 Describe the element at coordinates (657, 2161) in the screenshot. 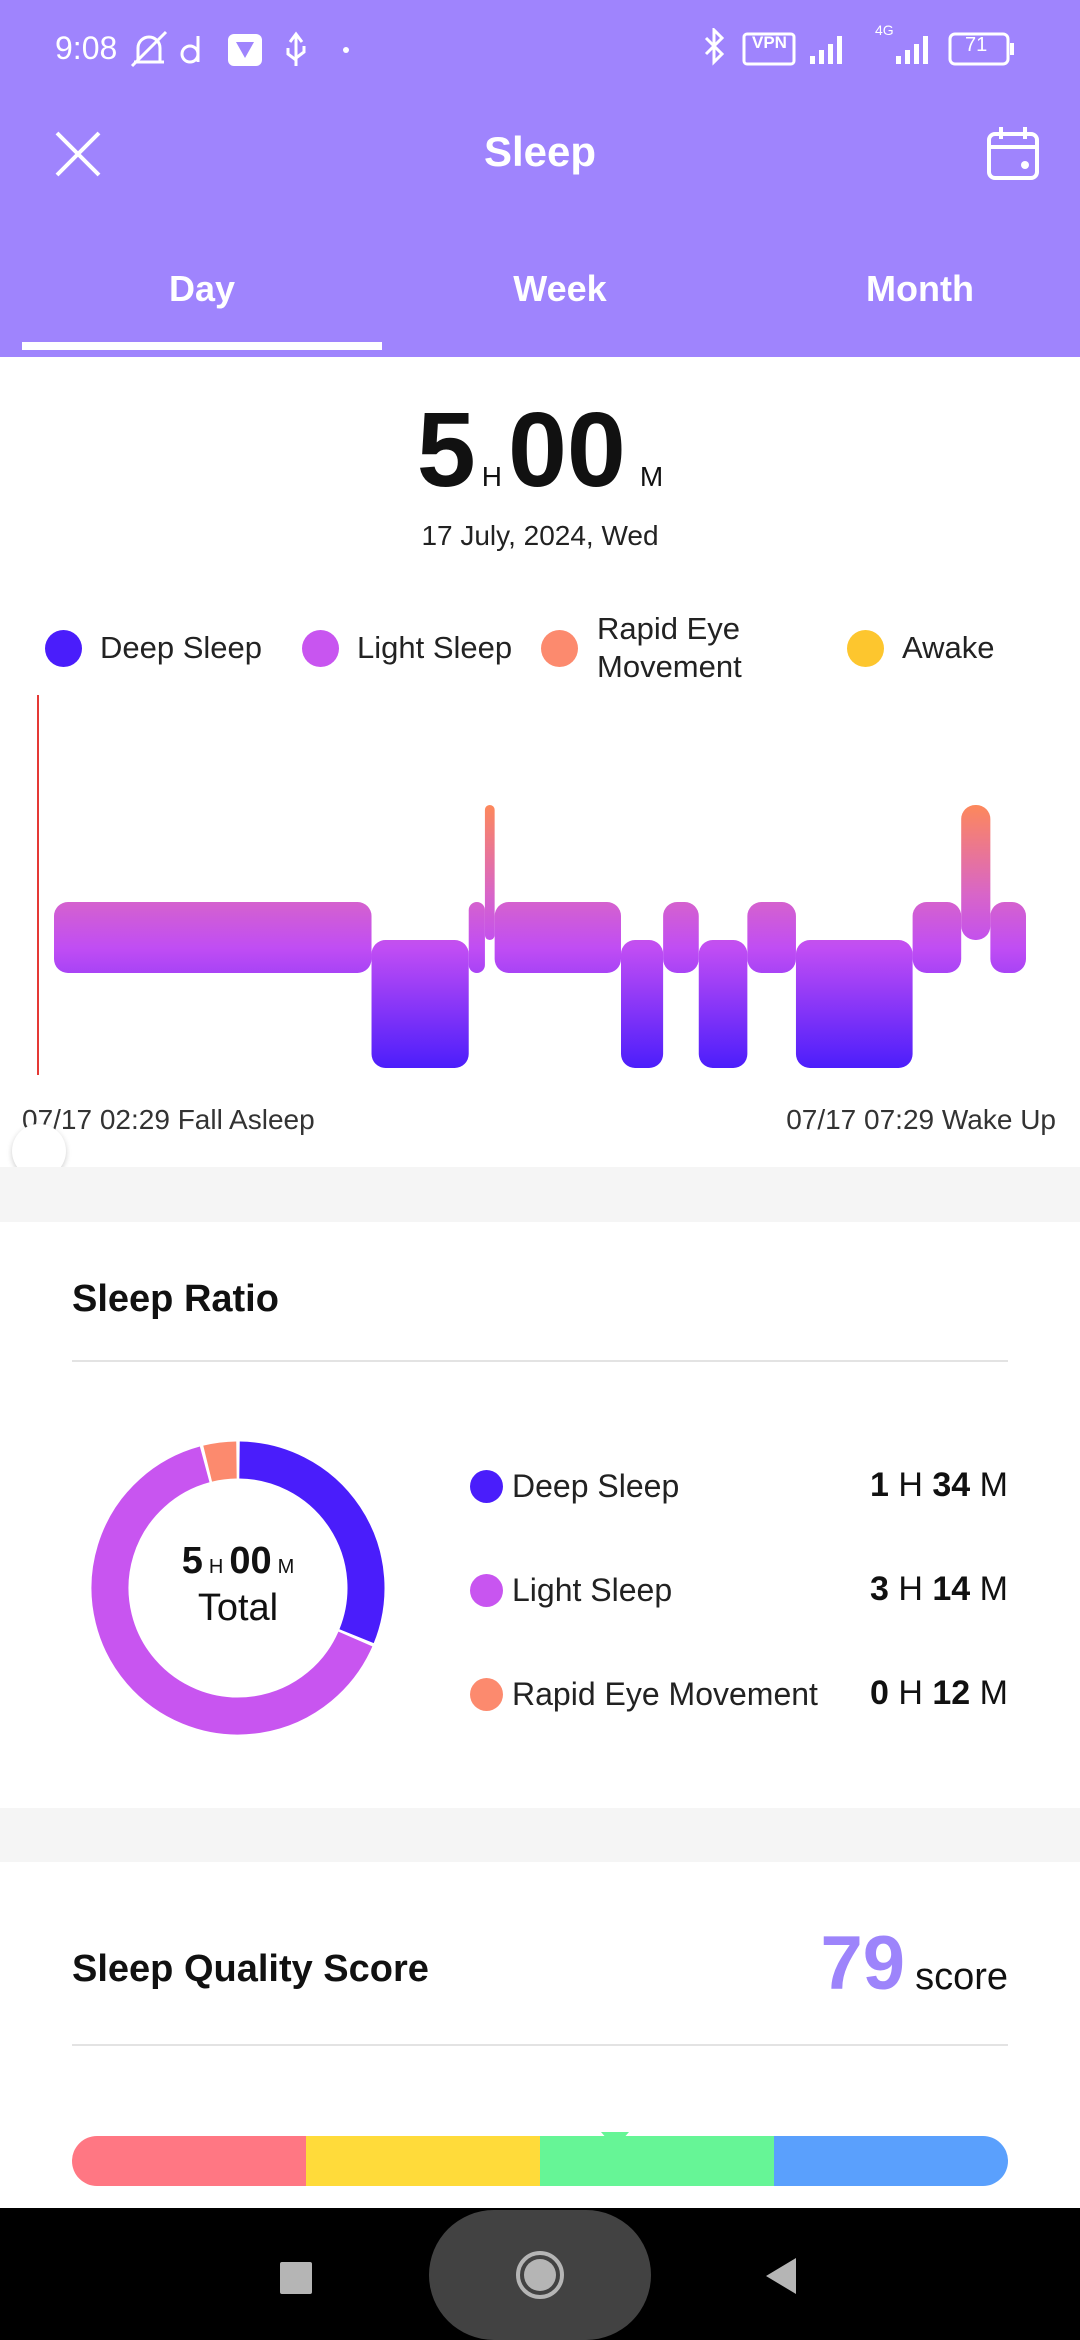

I see `scale-good` at that location.